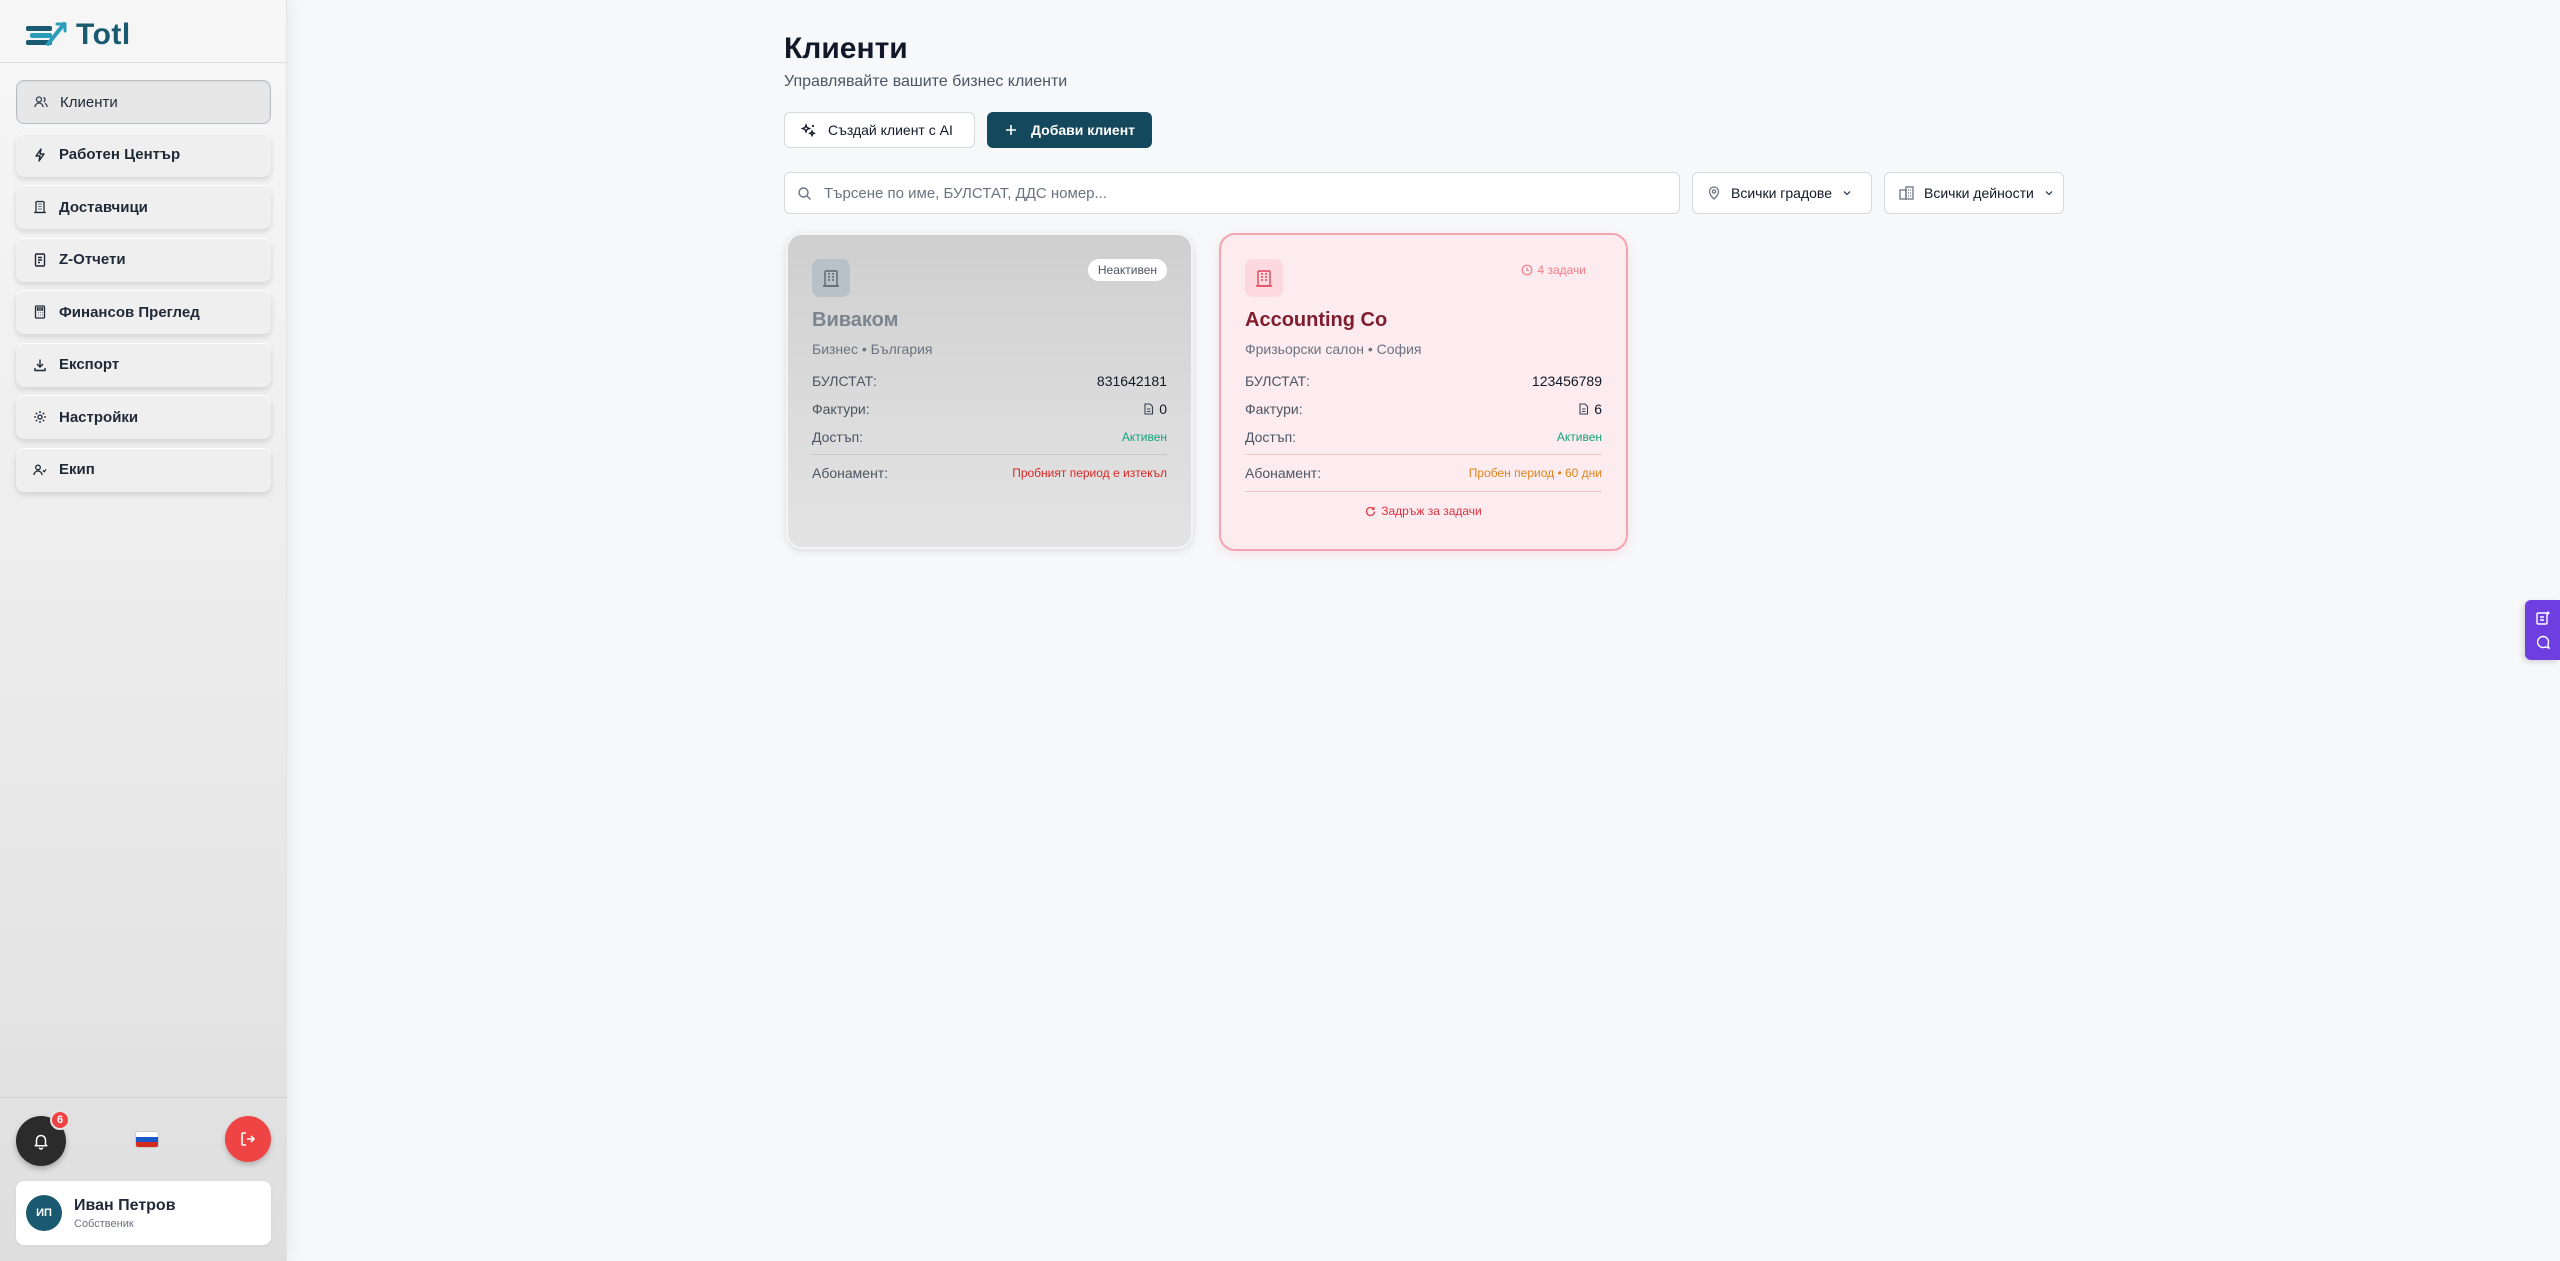  I want to click on sidebar-item-work-center: Работен Център, so click(143, 154).